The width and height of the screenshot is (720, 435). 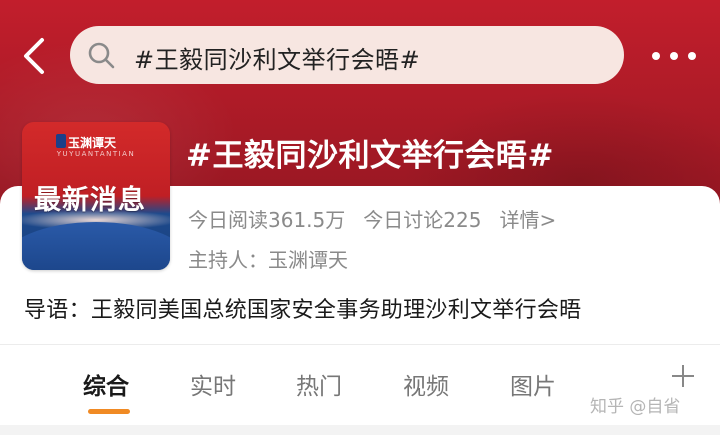 I want to click on thumbnail-headline: 最新消息, so click(x=90, y=200).